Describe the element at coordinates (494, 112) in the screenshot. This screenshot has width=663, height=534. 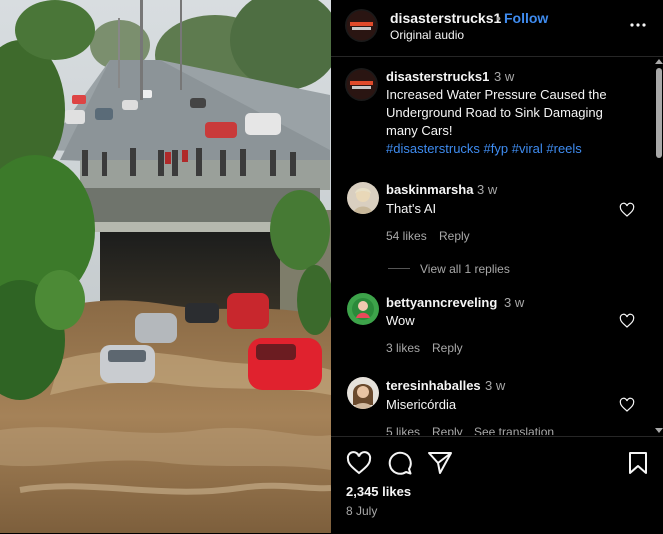
I see `caption-text-line-2: Underground Road to Sink Damaging` at that location.